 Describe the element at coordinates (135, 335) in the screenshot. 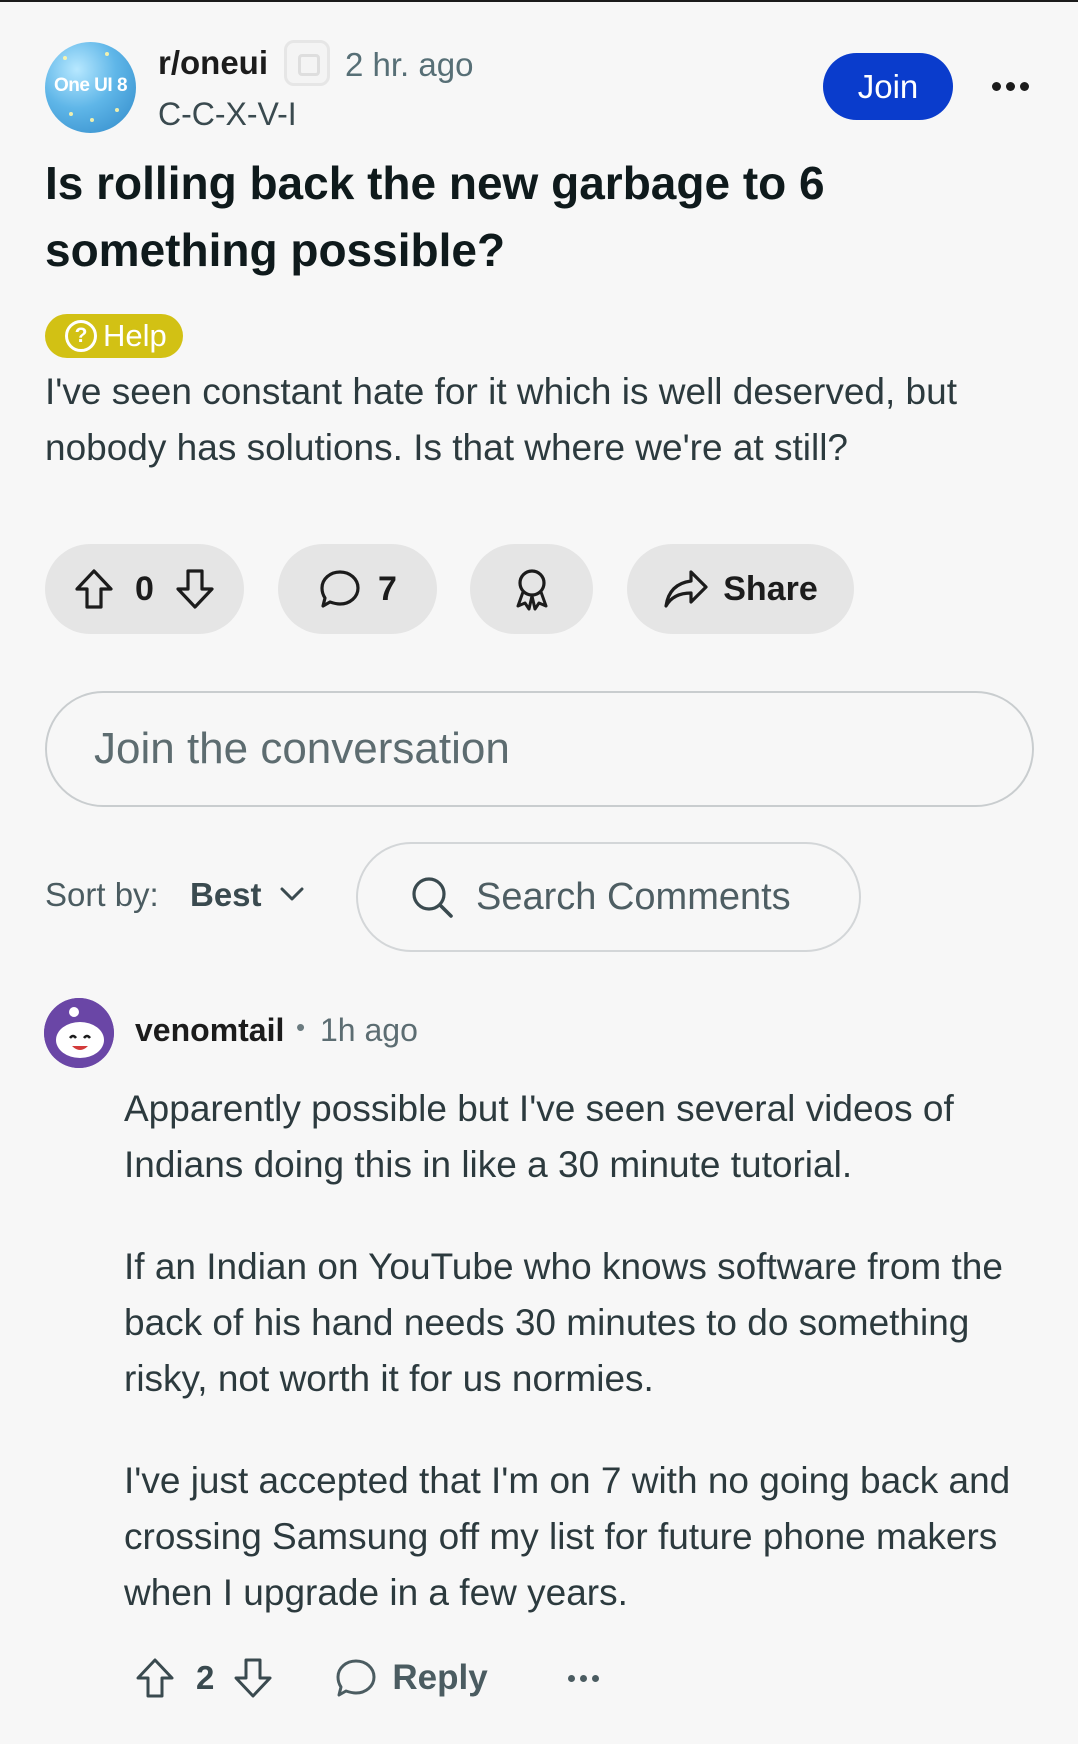

I see `flair-label: Help` at that location.